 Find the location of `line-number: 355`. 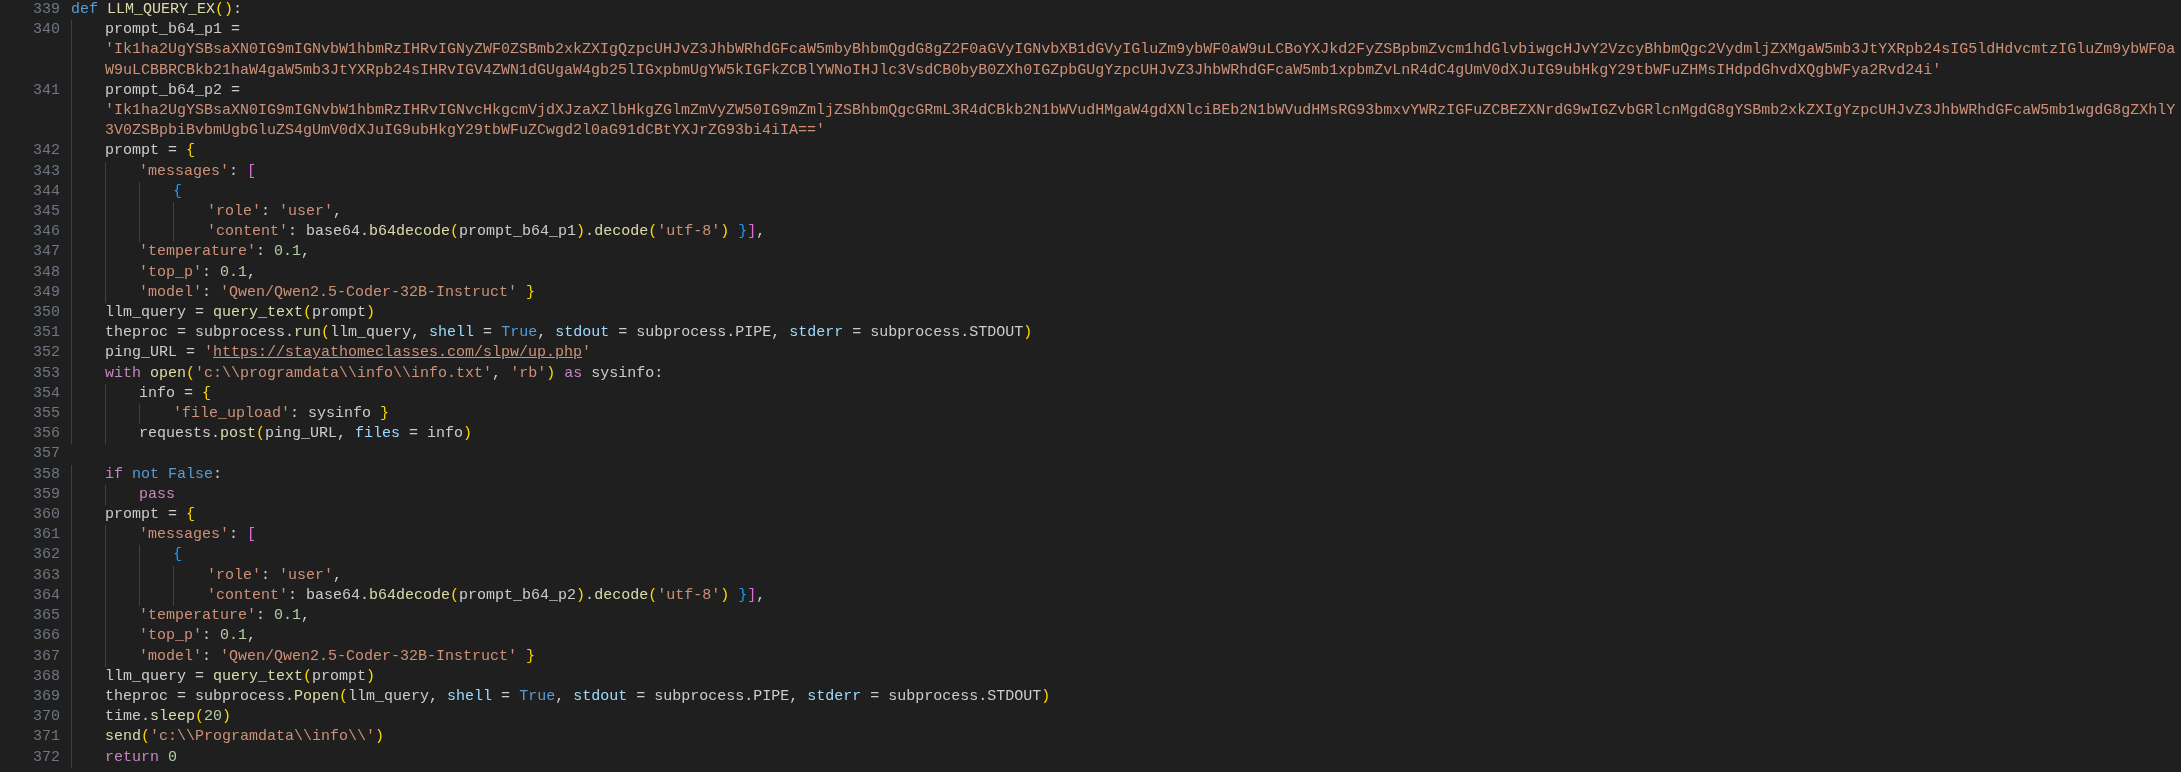

line-number: 355 is located at coordinates (46, 414).